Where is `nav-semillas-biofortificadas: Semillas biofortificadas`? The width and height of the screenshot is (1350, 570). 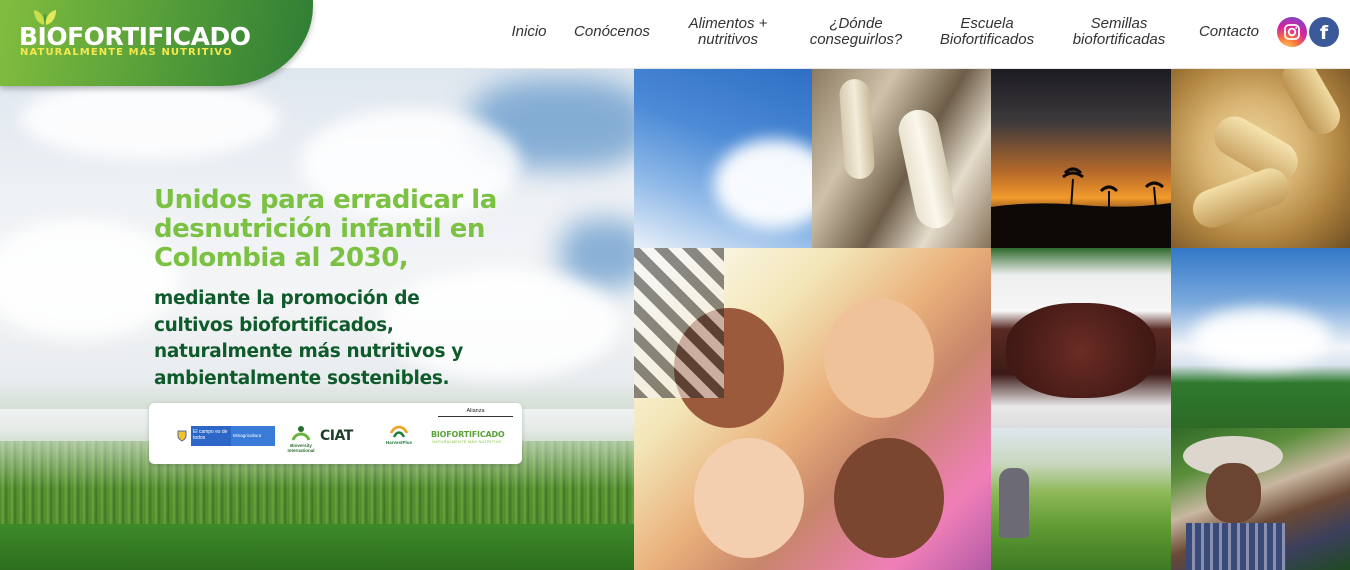
nav-semillas-biofortificadas: Semillas biofortificadas is located at coordinates (1119, 32).